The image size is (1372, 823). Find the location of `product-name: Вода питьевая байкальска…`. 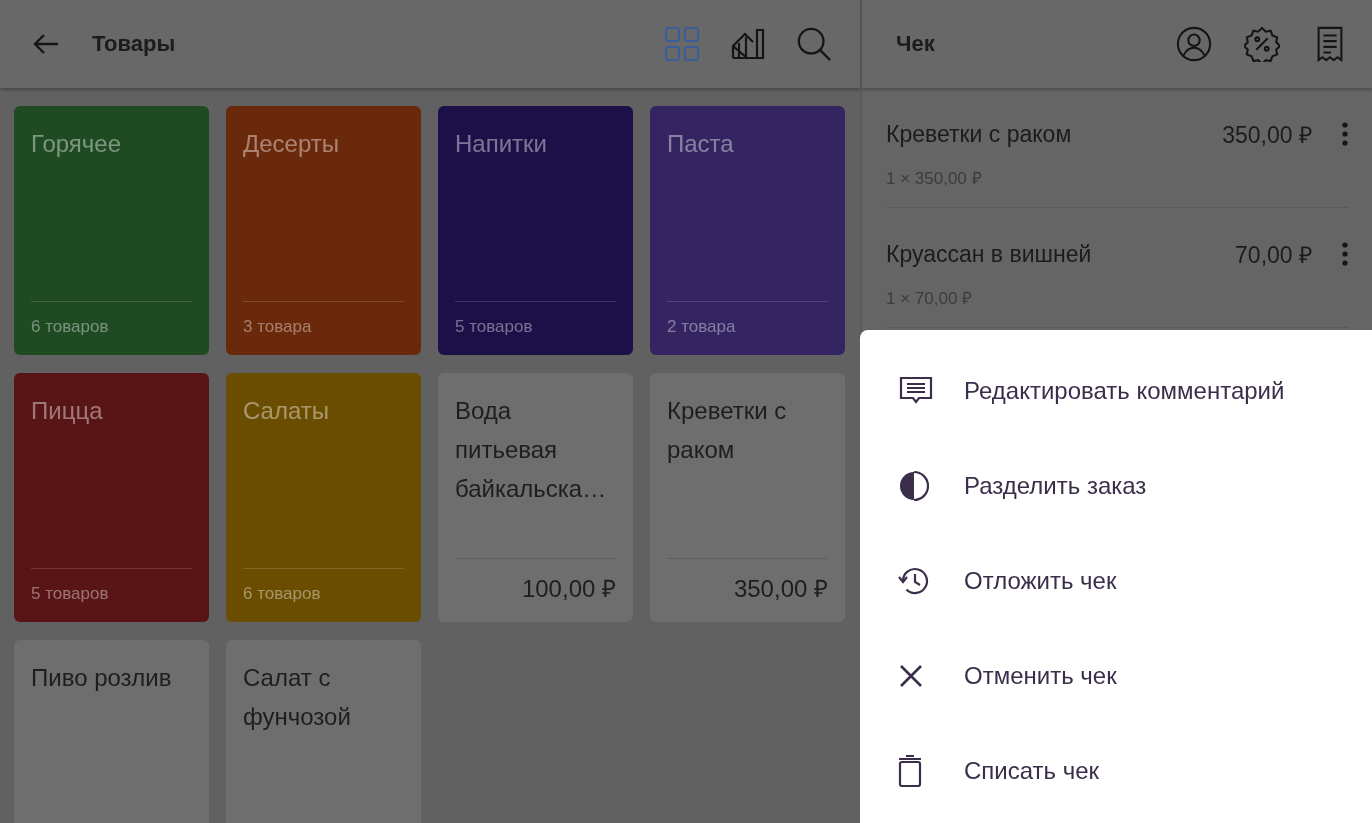

product-name: Вода питьевая байкальска… is located at coordinates (531, 450).